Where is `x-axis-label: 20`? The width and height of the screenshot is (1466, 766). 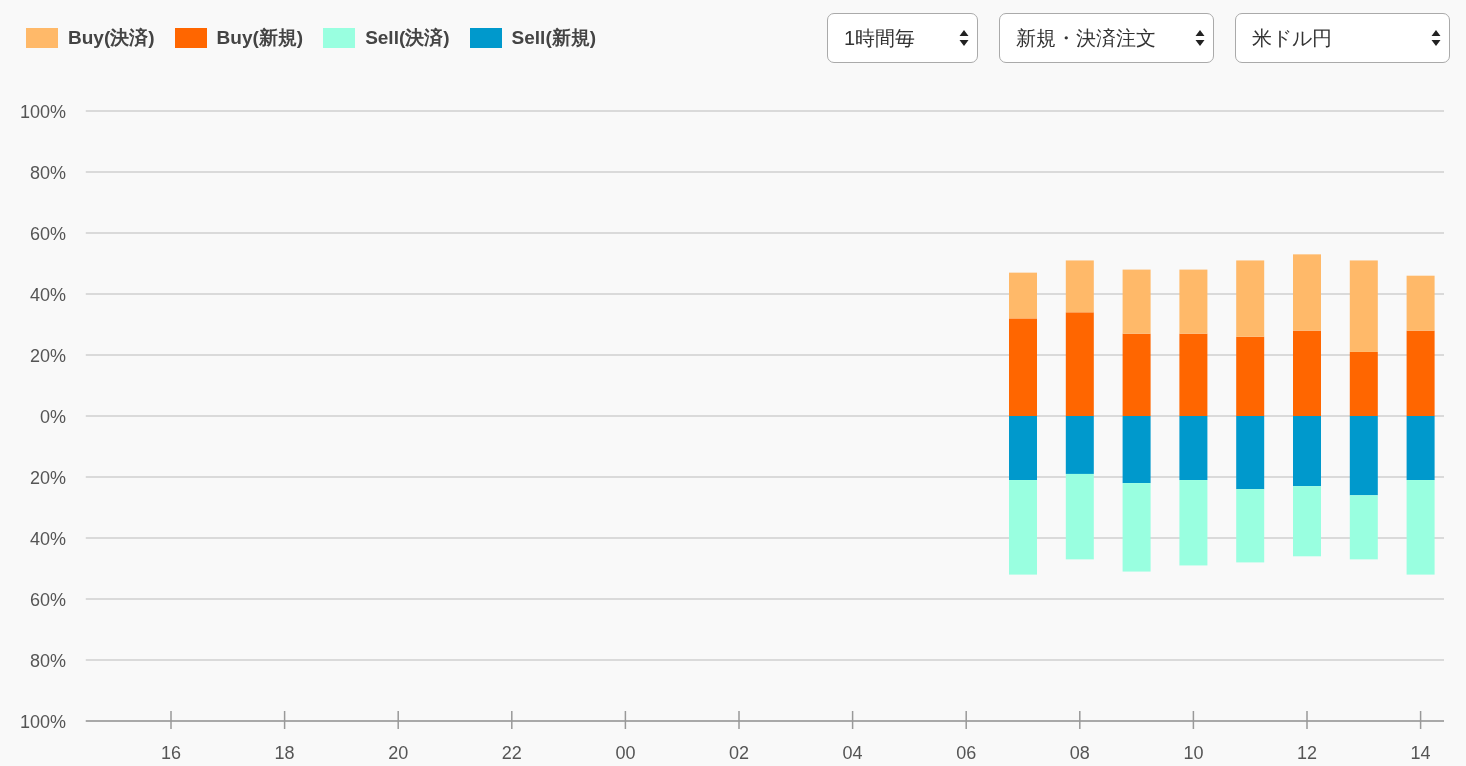 x-axis-label: 20 is located at coordinates (398, 753).